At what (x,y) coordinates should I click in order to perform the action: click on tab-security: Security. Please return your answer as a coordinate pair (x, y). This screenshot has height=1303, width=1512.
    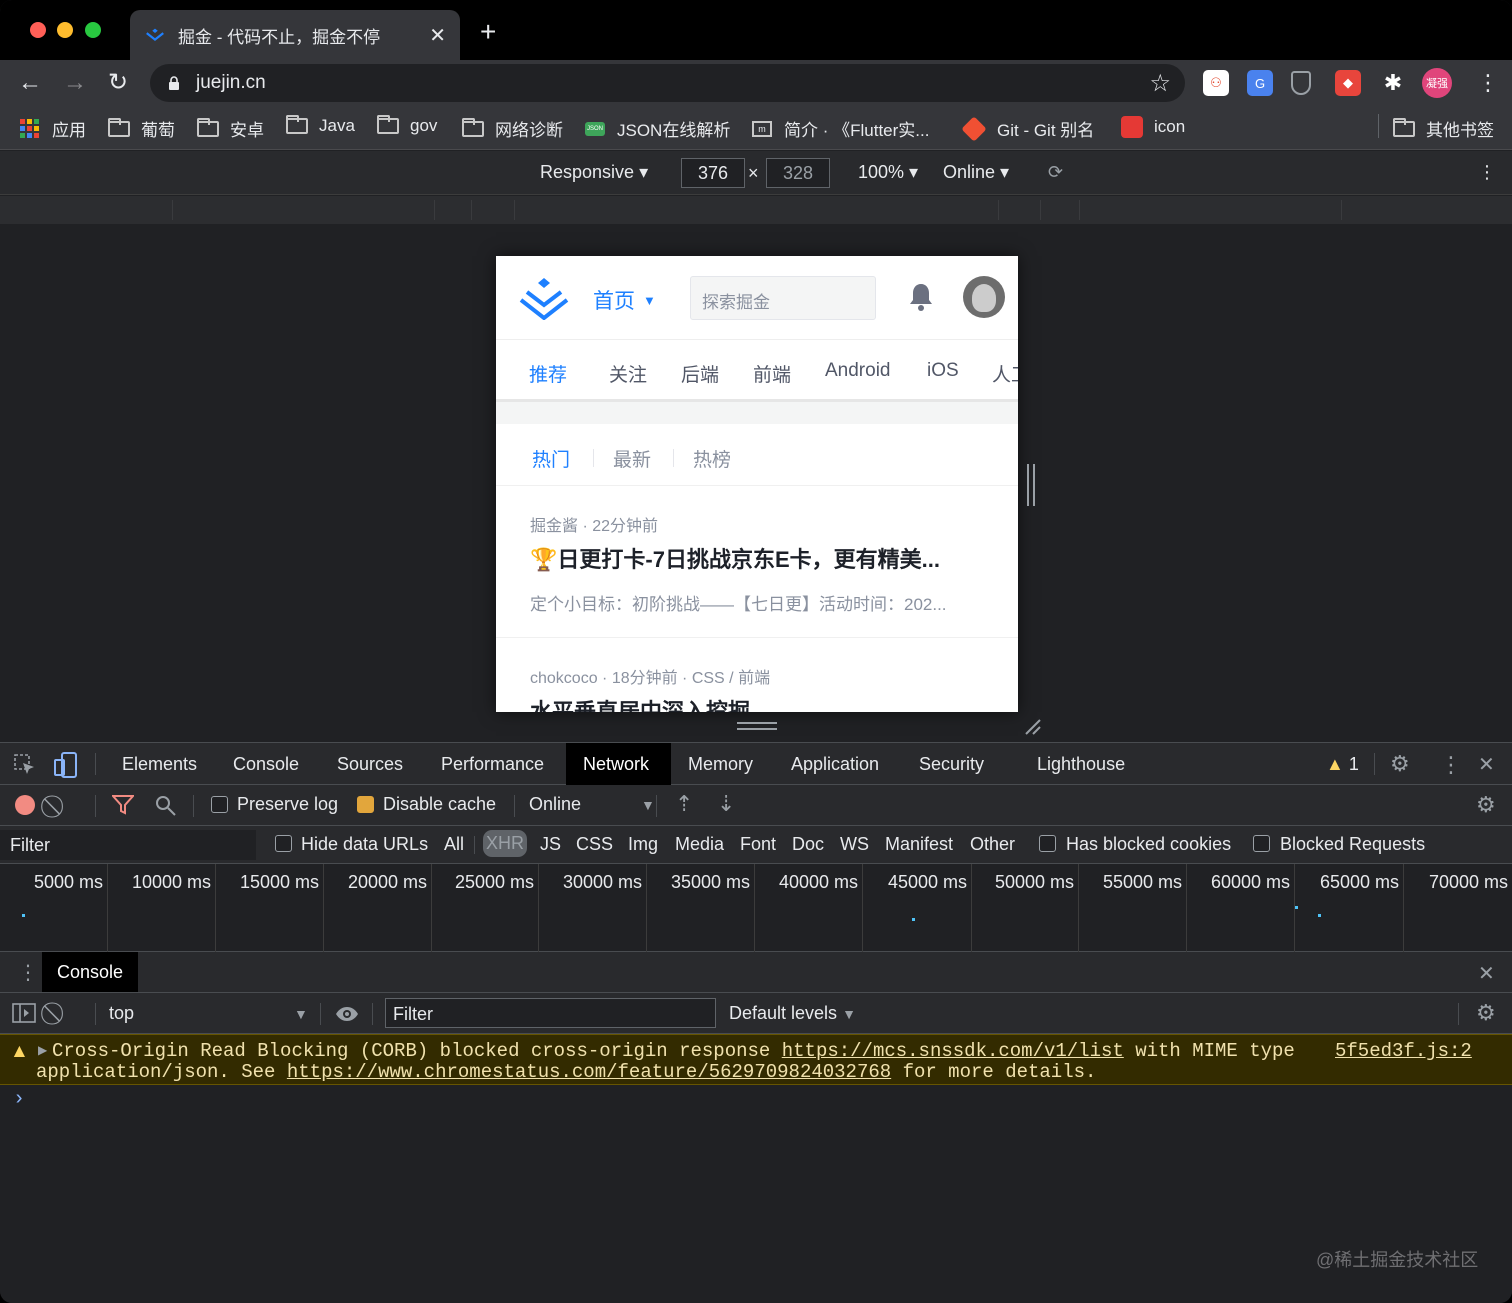
    Looking at the image, I should click on (951, 764).